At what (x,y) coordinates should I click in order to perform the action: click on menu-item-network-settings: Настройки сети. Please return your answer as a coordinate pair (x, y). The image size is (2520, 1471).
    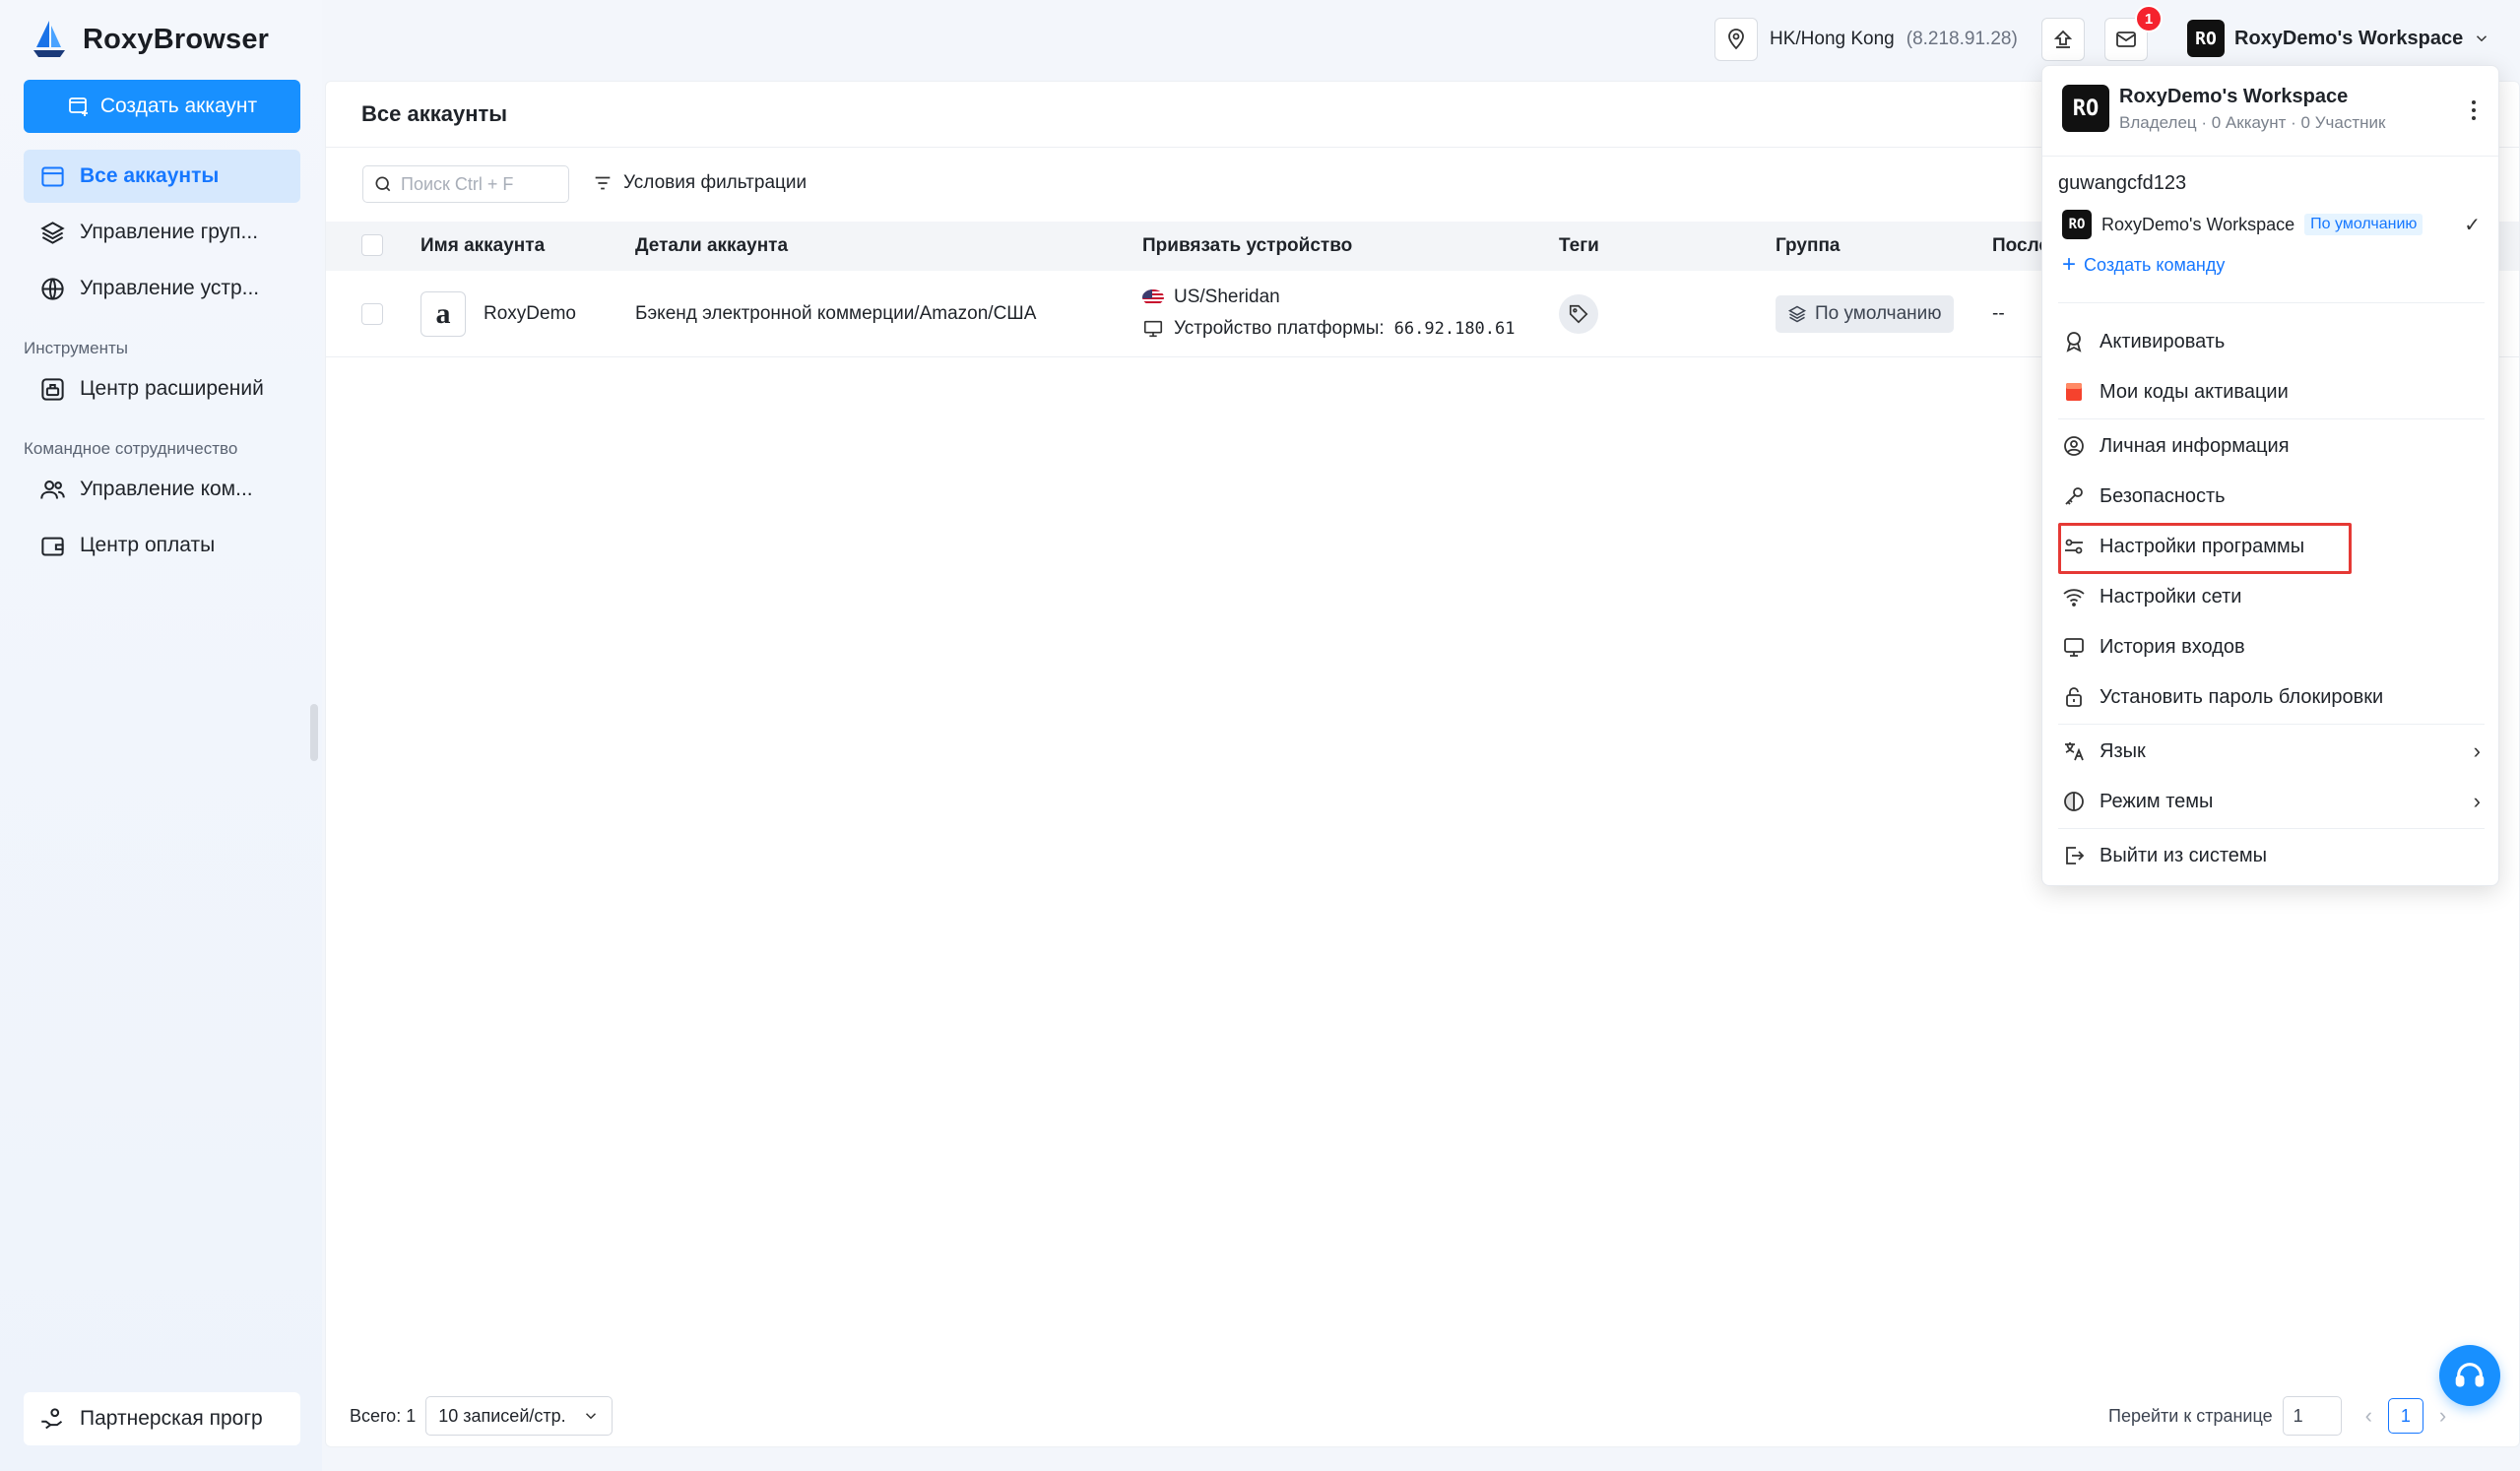
    Looking at the image, I should click on (2271, 596).